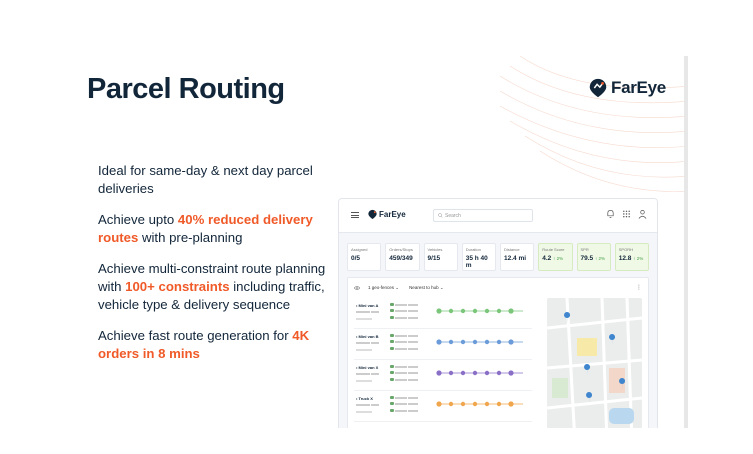 Image resolution: width=753 pixels, height=454 pixels. What do you see at coordinates (195, 335) in the screenshot?
I see `bullet-text: Achieve fast route generation for` at bounding box center [195, 335].